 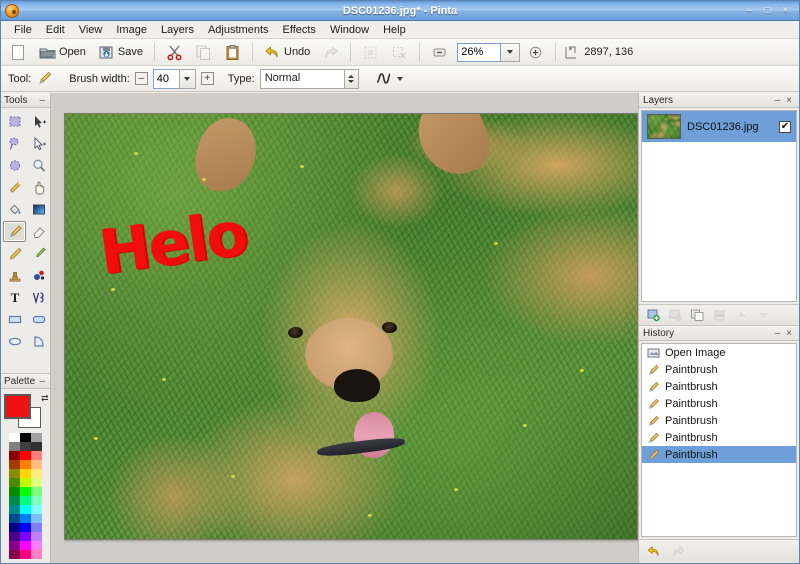 I want to click on brush-width-spinner, so click(x=174, y=78).